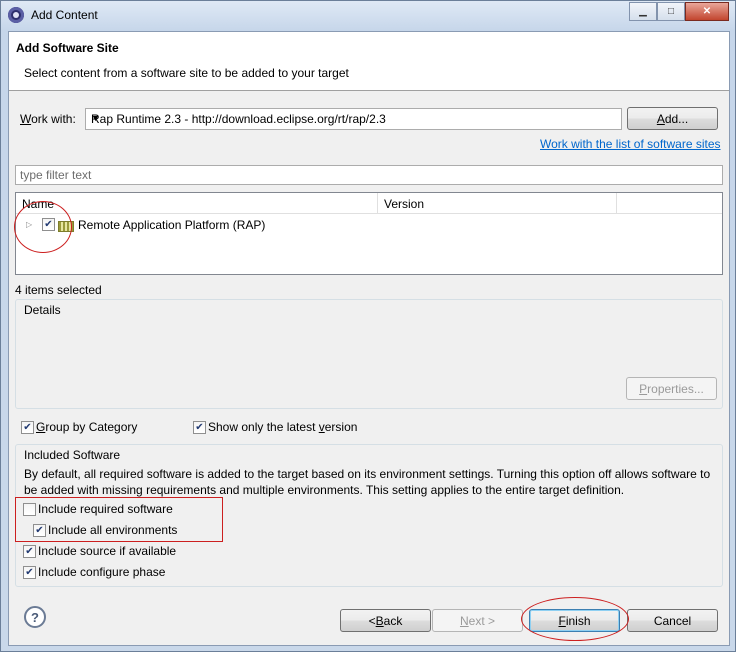 This screenshot has height=652, width=736. Describe the element at coordinates (102, 572) in the screenshot. I see `include-configure-label: Include configure phase` at that location.